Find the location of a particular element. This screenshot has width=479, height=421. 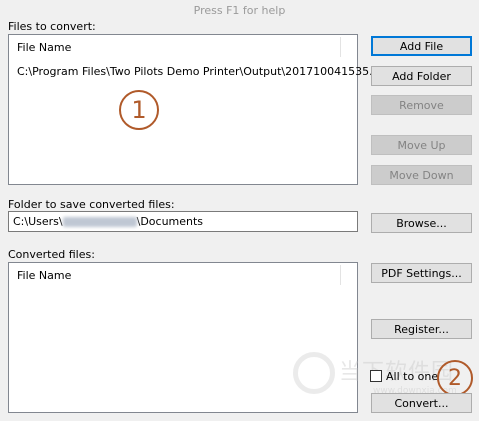

add-folder-button: Add Folder is located at coordinates (421, 76).